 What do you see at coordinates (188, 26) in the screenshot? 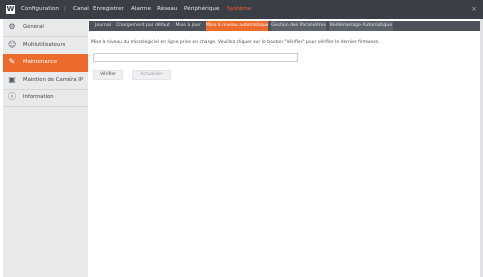
I see `tab-mise-a-jour: Mise à jour` at bounding box center [188, 26].